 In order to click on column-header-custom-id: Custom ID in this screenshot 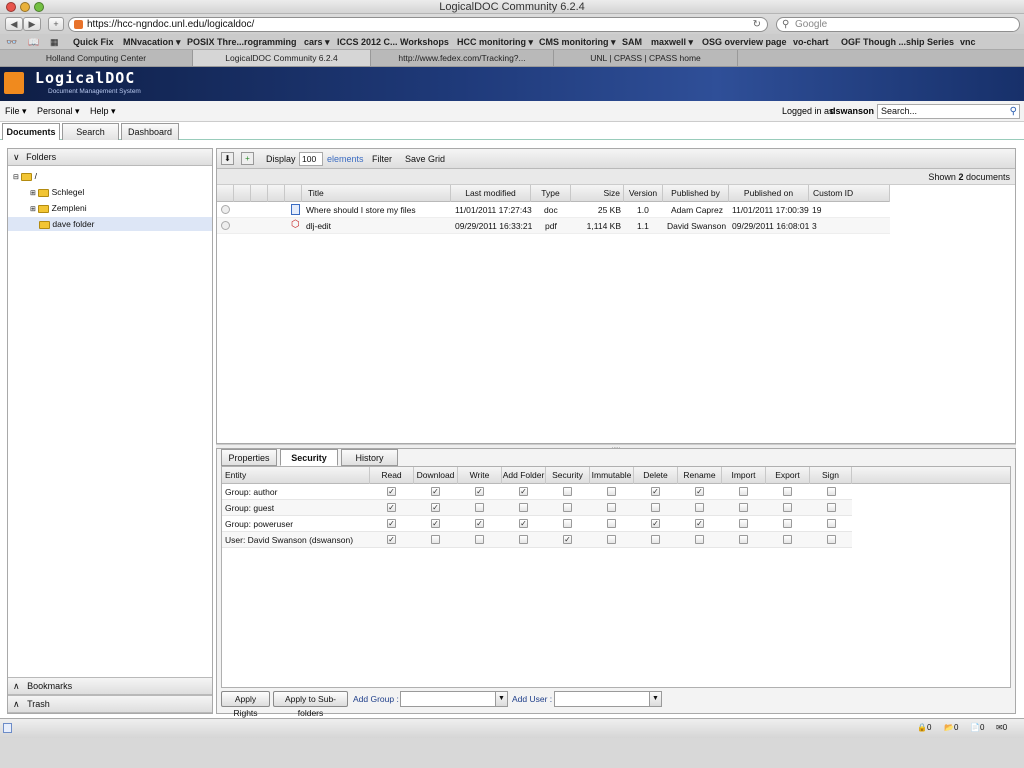, I will do `click(849, 193)`.